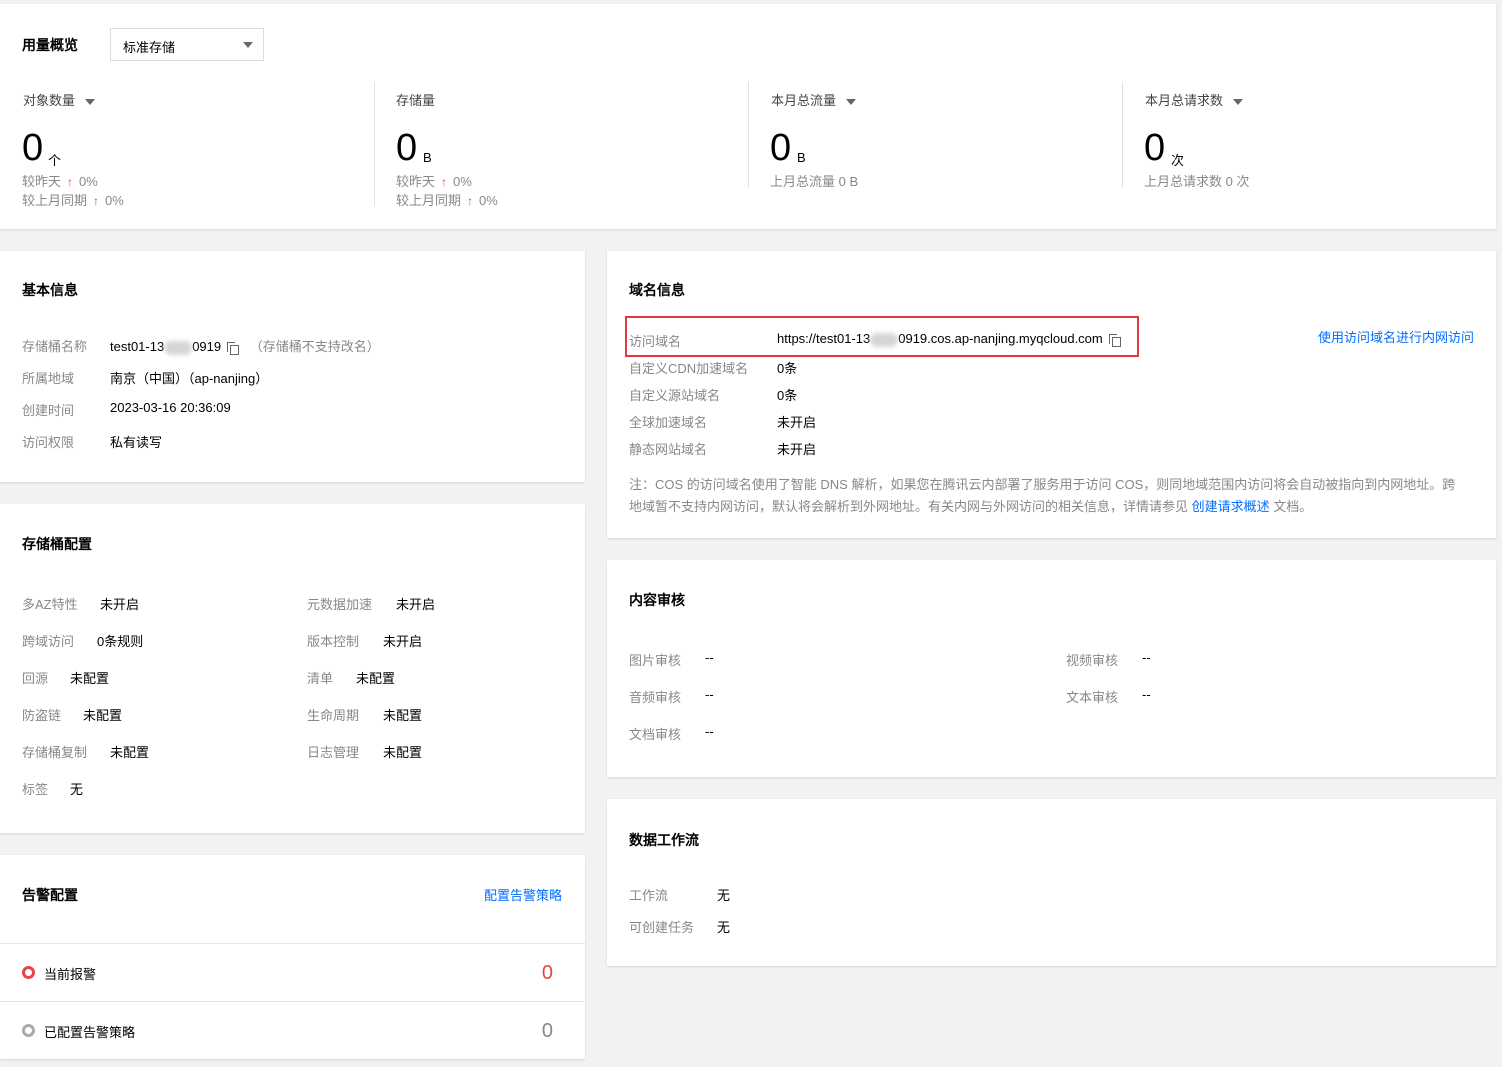 The width and height of the screenshot is (1502, 1067). What do you see at coordinates (709, 731) in the screenshot?
I see `doc-audit-value: --` at bounding box center [709, 731].